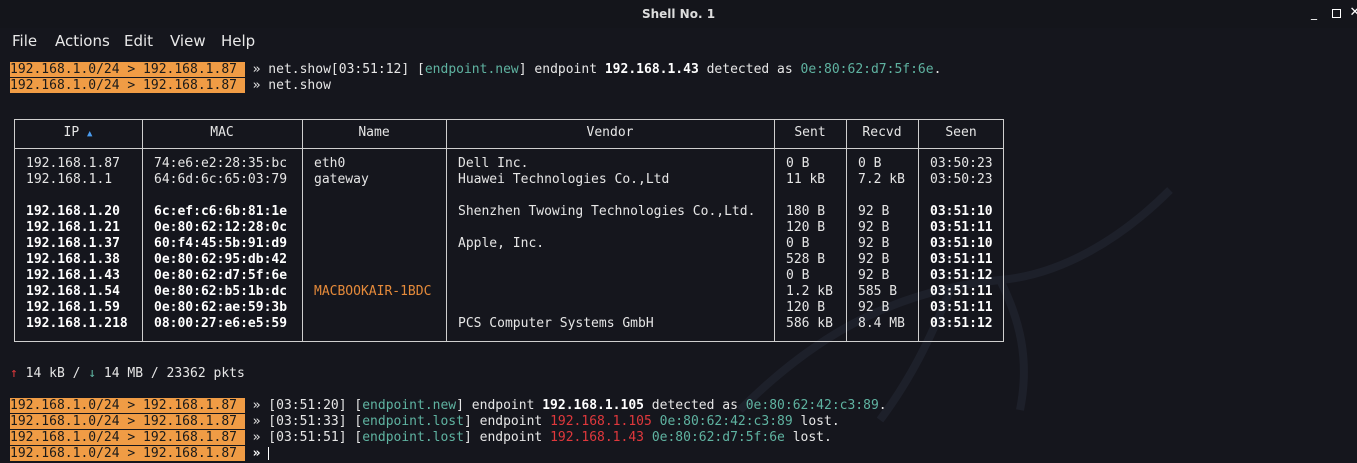 The height and width of the screenshot is (463, 1357). I want to click on upload-arrow-icon: ↑, so click(14, 373).